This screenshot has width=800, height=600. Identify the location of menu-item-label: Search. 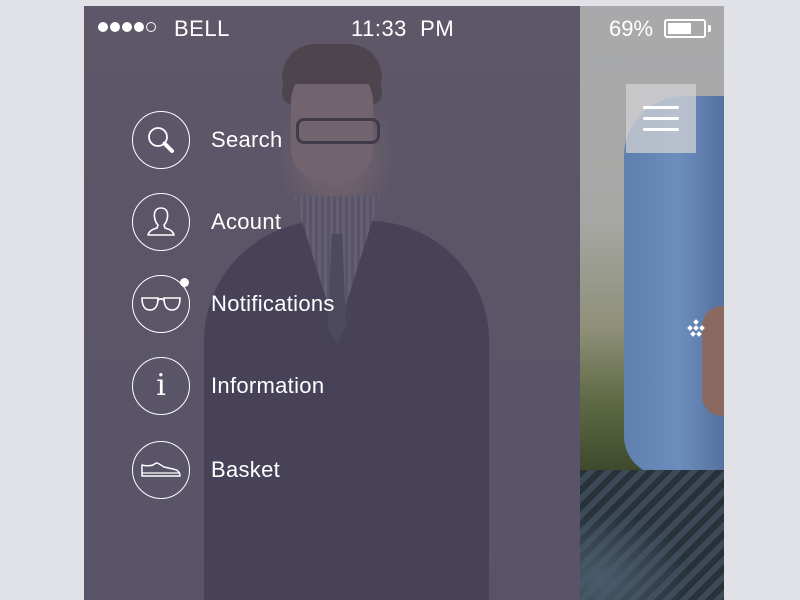
(247, 139).